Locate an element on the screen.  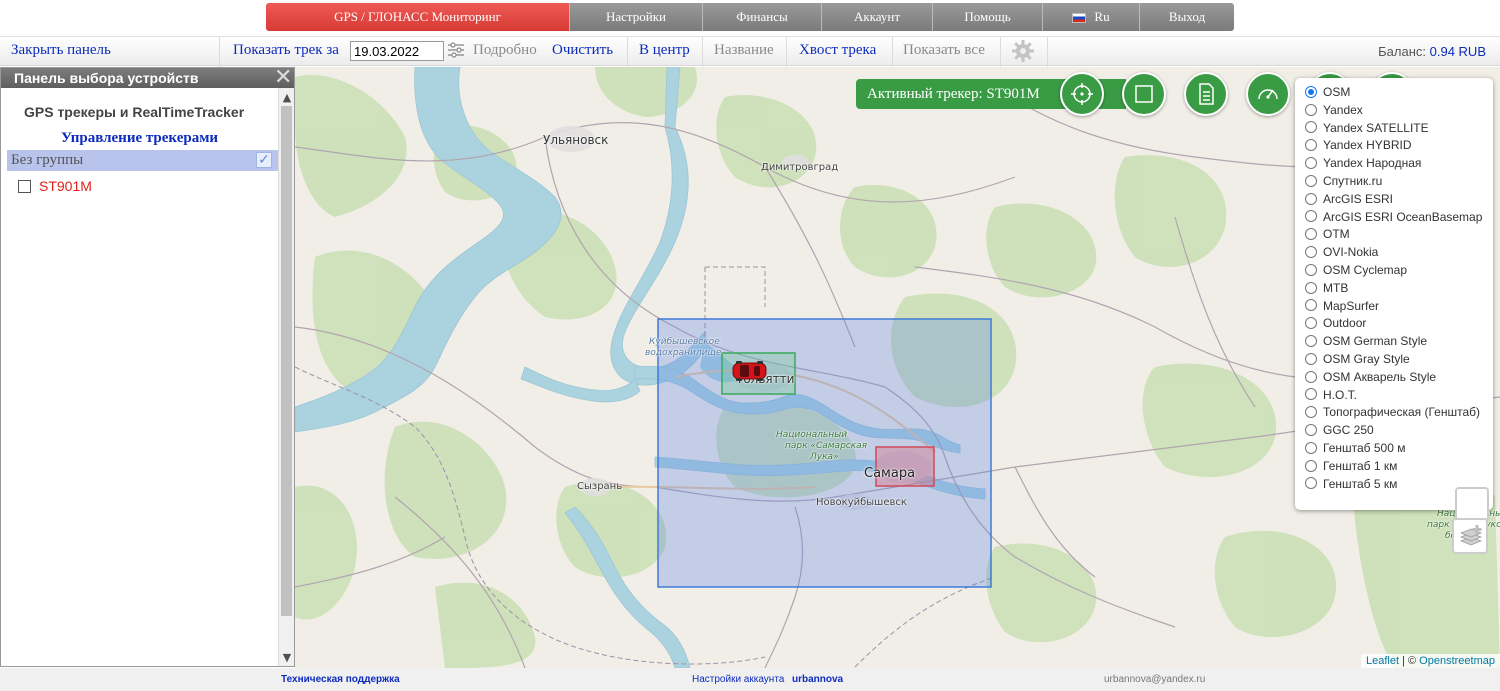
group-row: Без группы ✓ is located at coordinates (142, 160).